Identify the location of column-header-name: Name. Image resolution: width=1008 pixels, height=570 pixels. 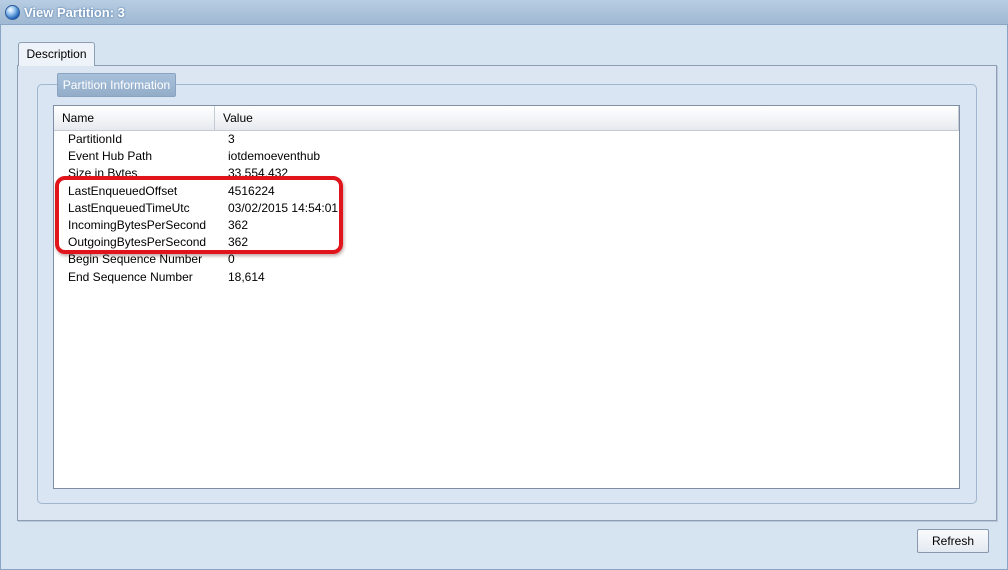
(134, 118).